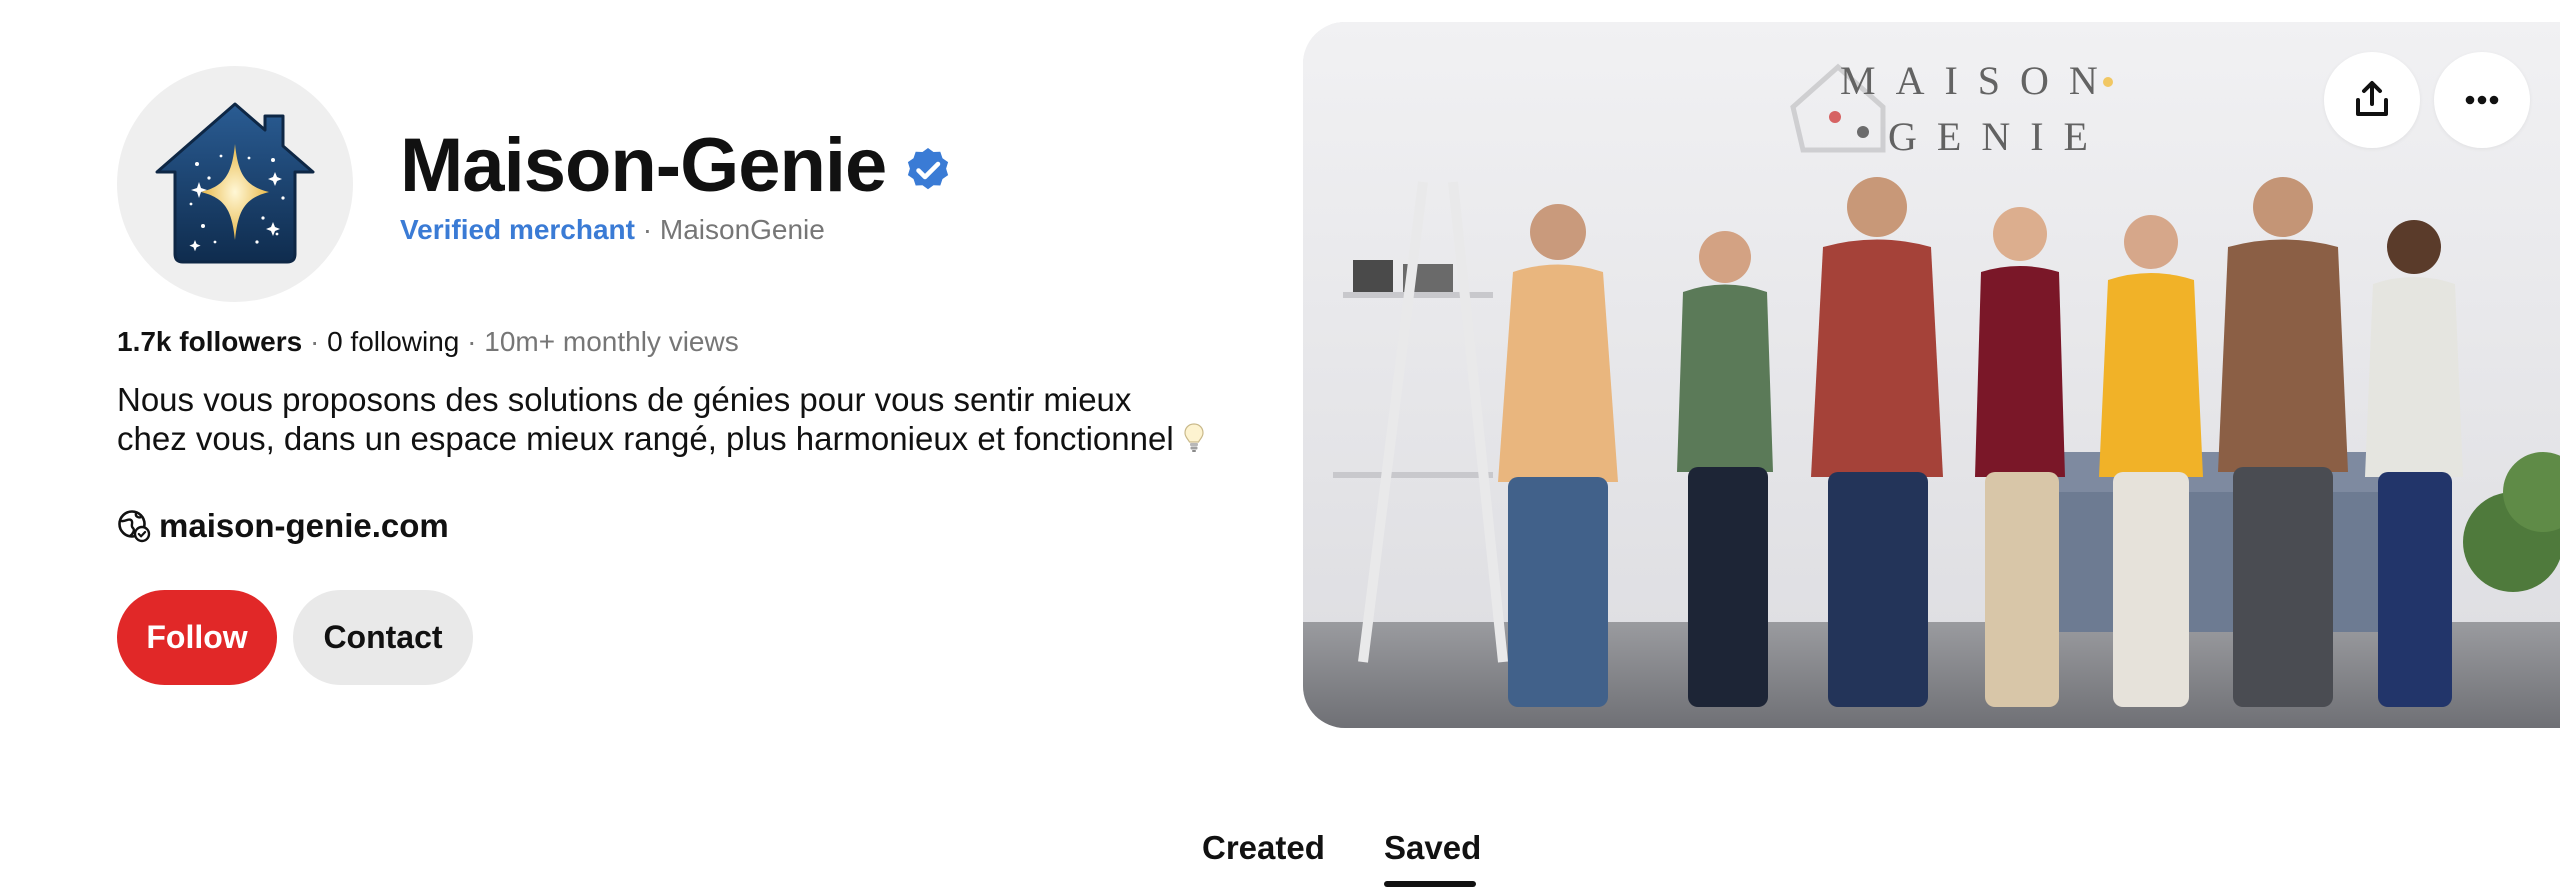 This screenshot has width=2560, height=892. What do you see at coordinates (383, 637) in the screenshot?
I see `contact-button: Contact` at bounding box center [383, 637].